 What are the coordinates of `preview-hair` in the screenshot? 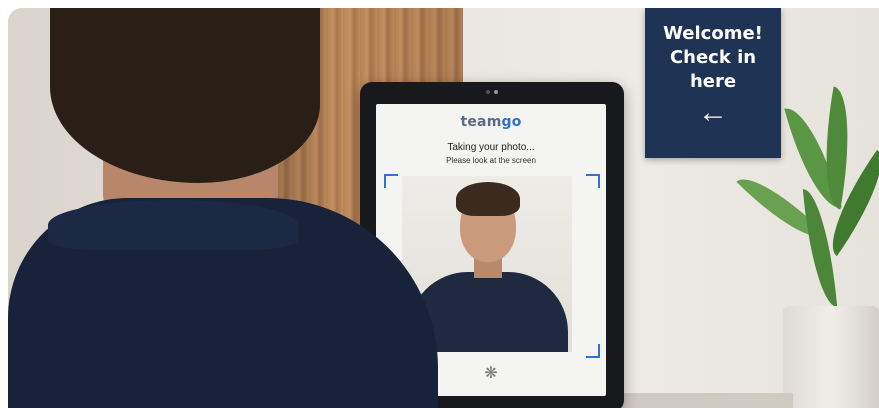 It's located at (488, 199).